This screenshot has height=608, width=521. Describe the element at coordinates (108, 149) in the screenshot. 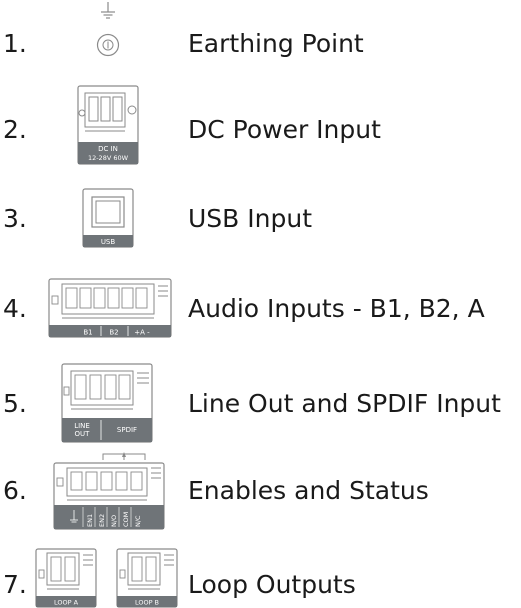

I see `dc-in-label: DC IN` at that location.